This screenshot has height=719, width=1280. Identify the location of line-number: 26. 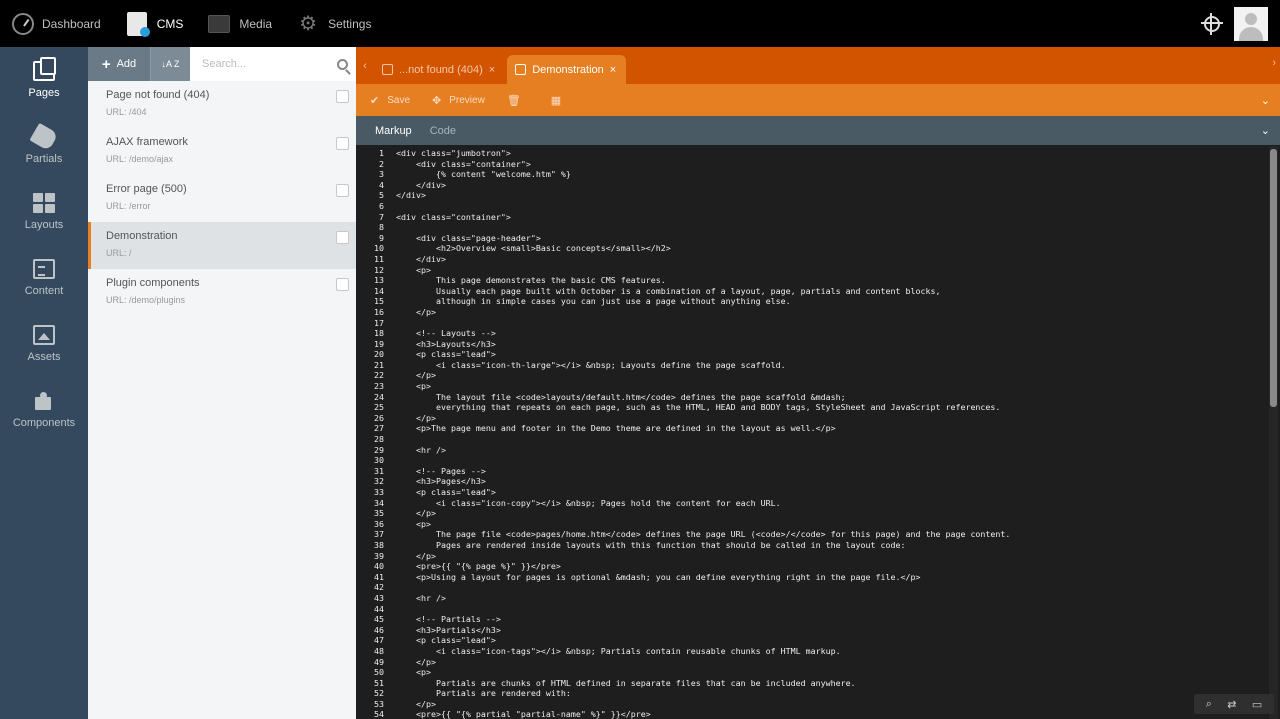
(379, 417).